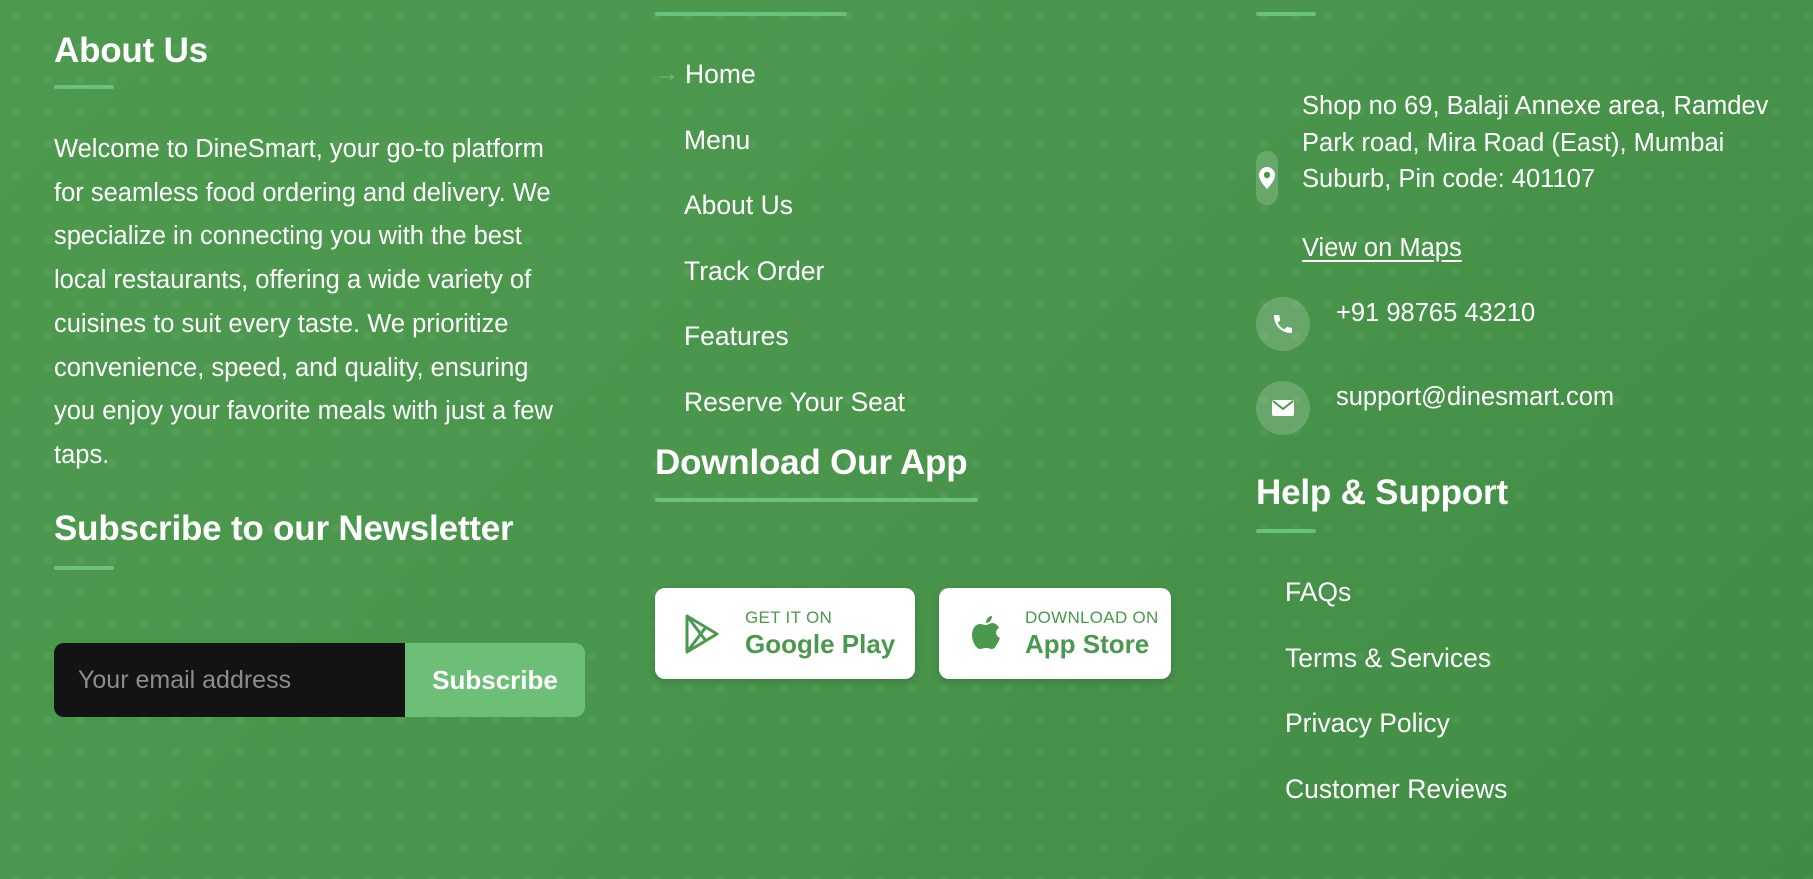  I want to click on help-item-faqs: FAQs, so click(1381, 606).